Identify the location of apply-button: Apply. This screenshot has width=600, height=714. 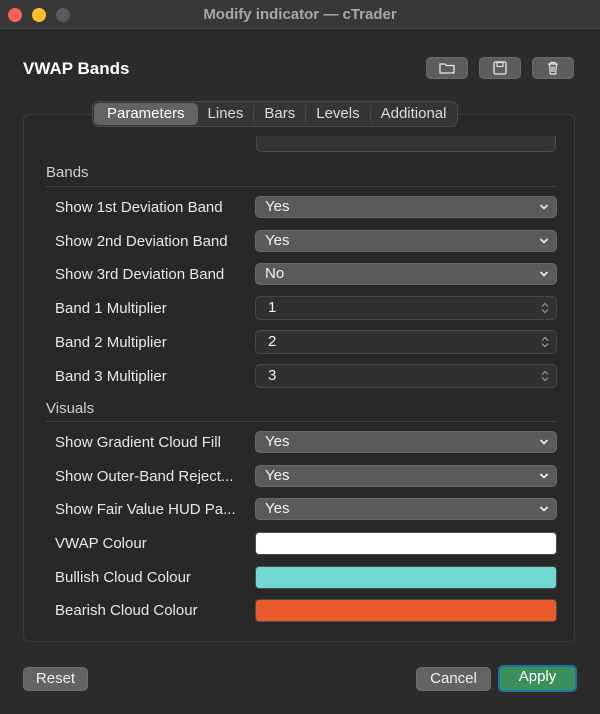
(537, 678).